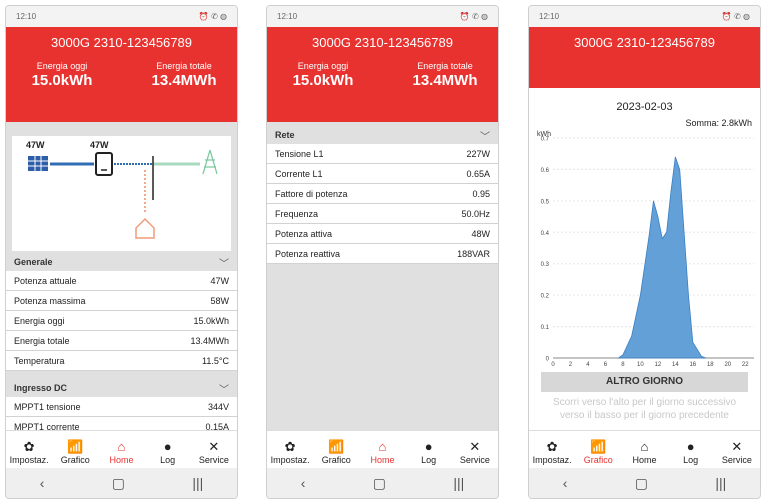 The height and width of the screenshot is (501, 761). I want to click on table-row: Corrente L1 0.65A, so click(382, 174).